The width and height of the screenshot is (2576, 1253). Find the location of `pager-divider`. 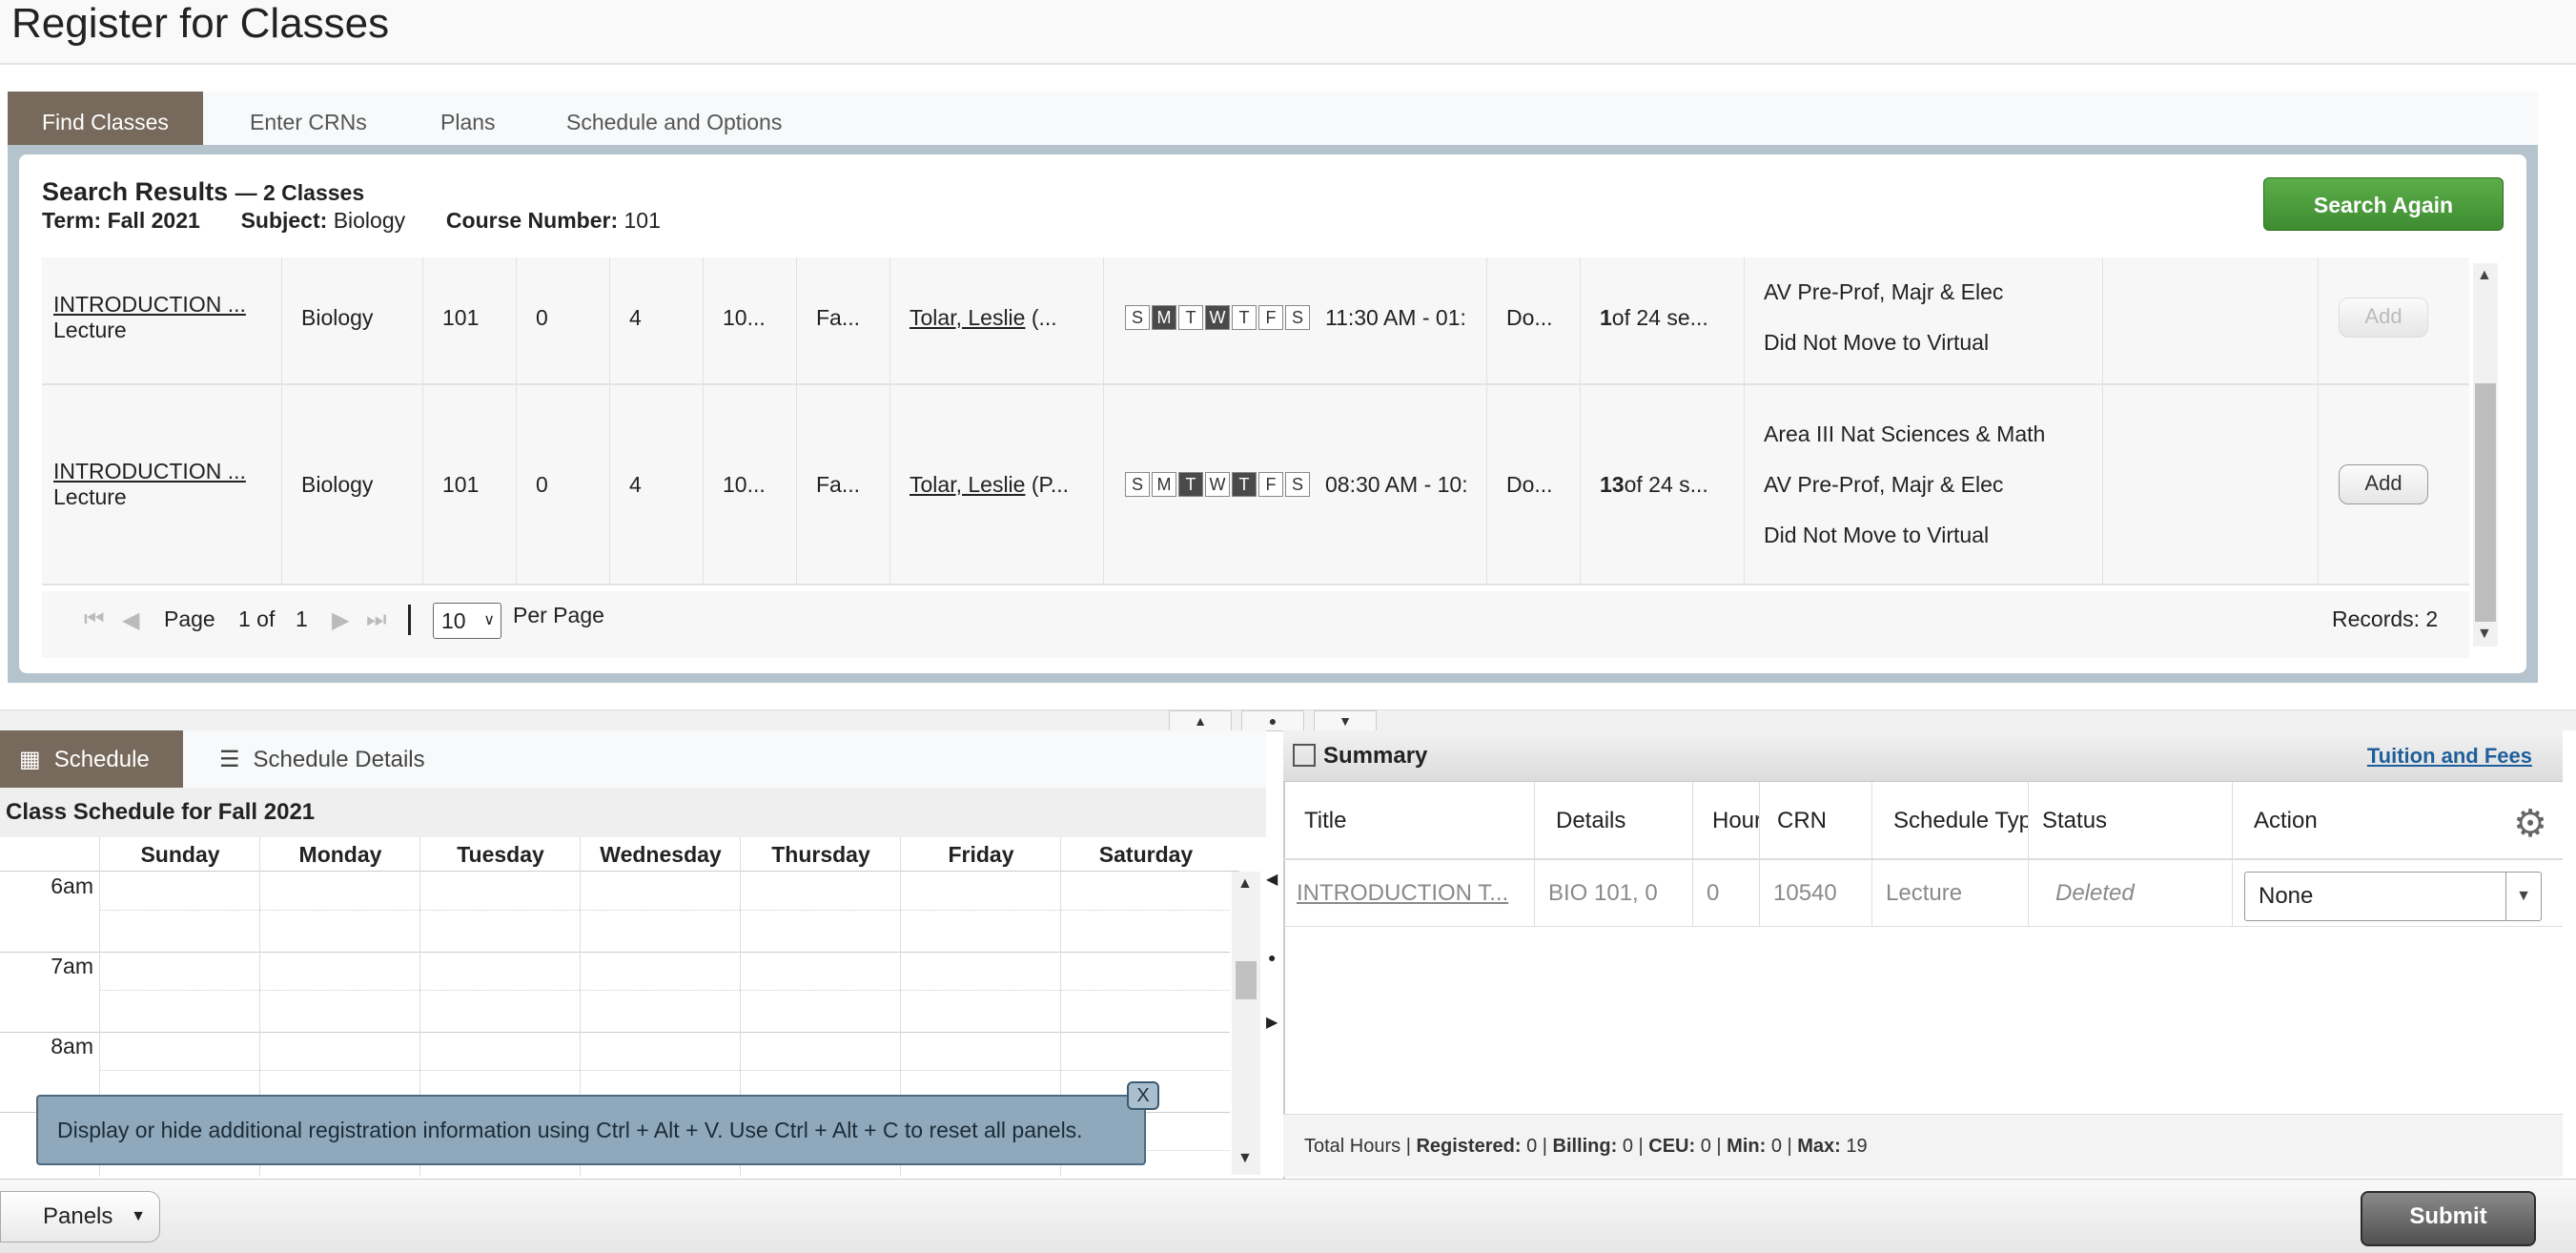

pager-divider is located at coordinates (409, 620).